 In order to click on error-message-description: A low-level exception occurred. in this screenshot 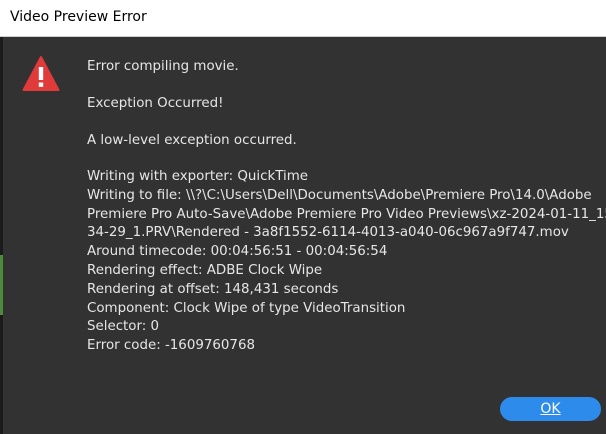, I will do `click(192, 140)`.